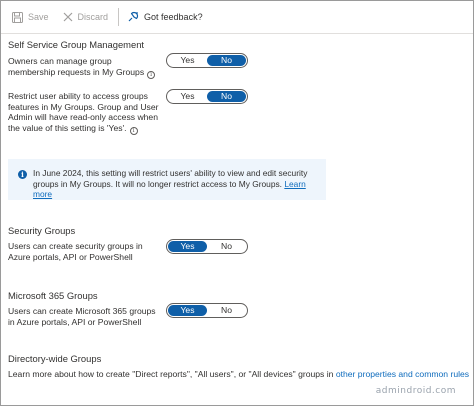 Image resolution: width=474 pixels, height=406 pixels. I want to click on command-bar: Save Discard Got feedback?, so click(237, 17).